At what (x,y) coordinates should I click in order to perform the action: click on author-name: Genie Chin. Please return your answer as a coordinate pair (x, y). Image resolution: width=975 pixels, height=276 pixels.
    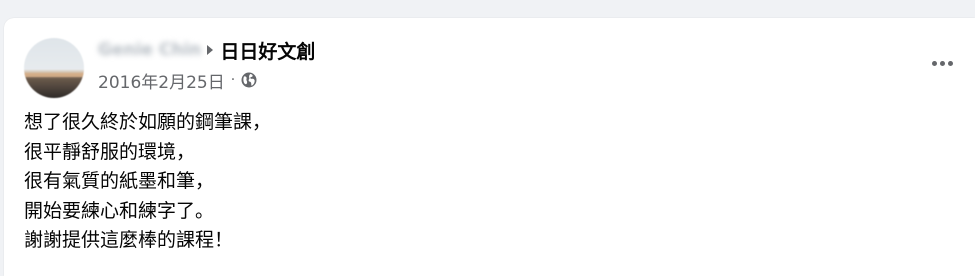
    Looking at the image, I should click on (149, 50).